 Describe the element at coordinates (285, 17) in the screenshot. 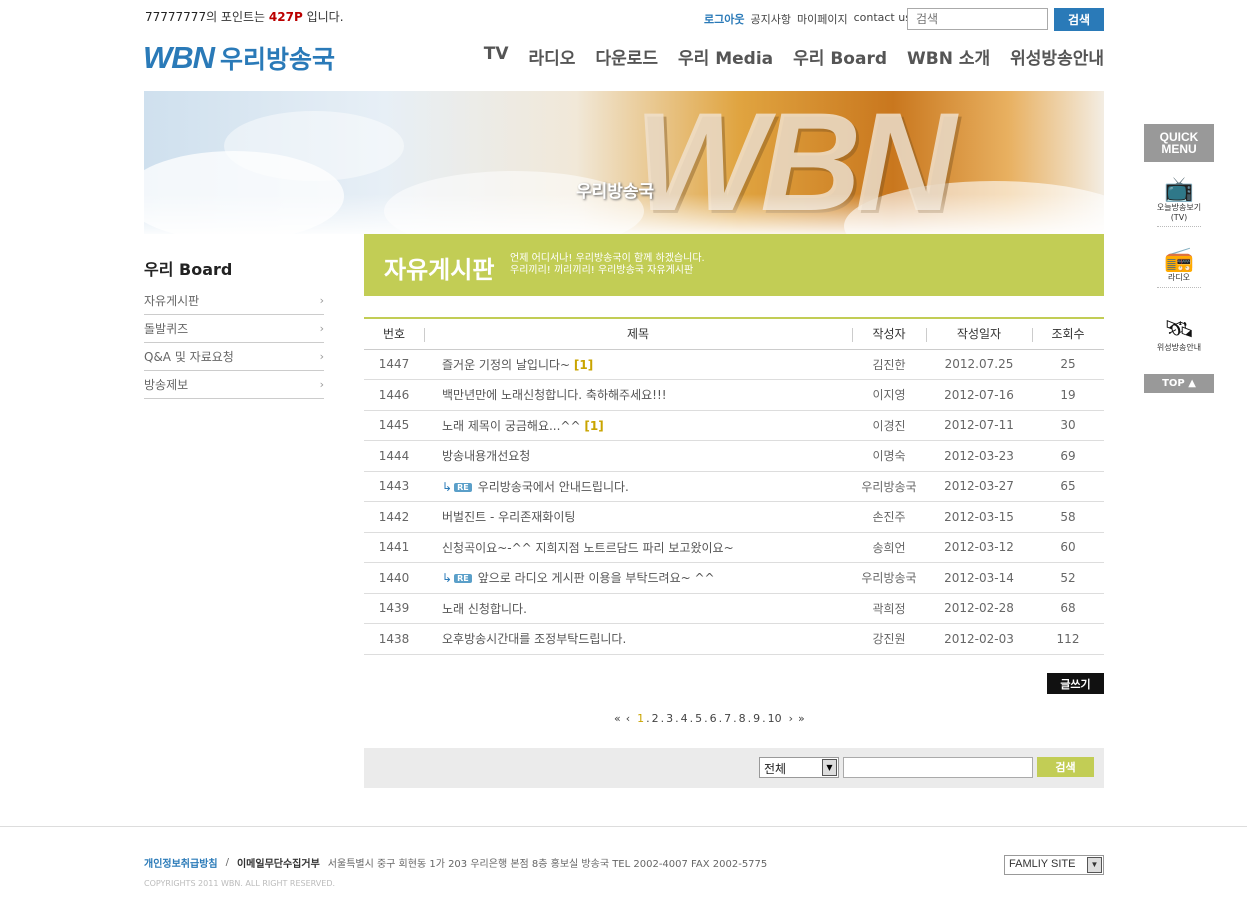

I see `points-value: 427P` at that location.